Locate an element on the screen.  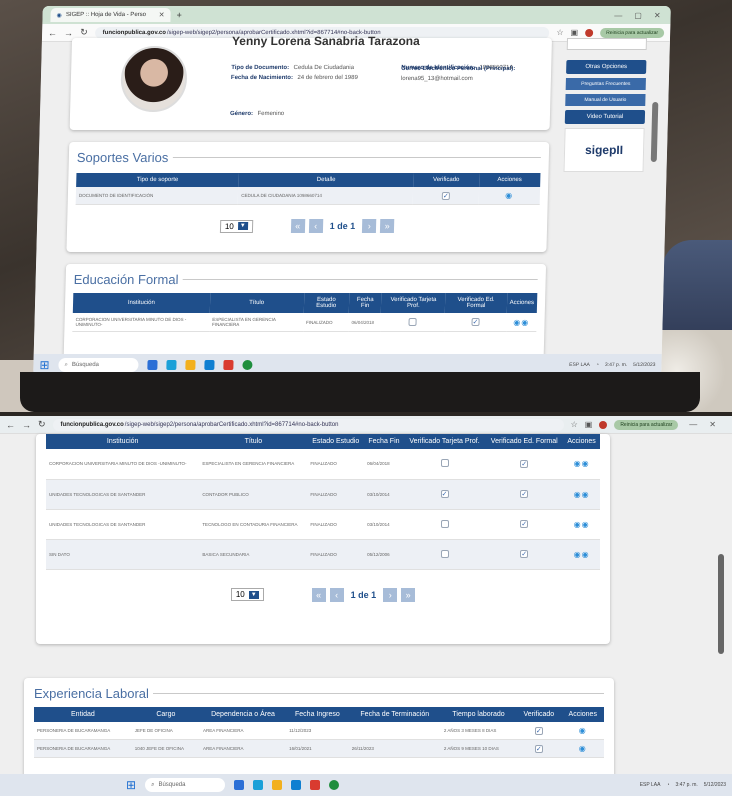
browser-tab: ◉ SIGEP :: Hoja de Vida - Perso ✕ is located at coordinates (110, 15).